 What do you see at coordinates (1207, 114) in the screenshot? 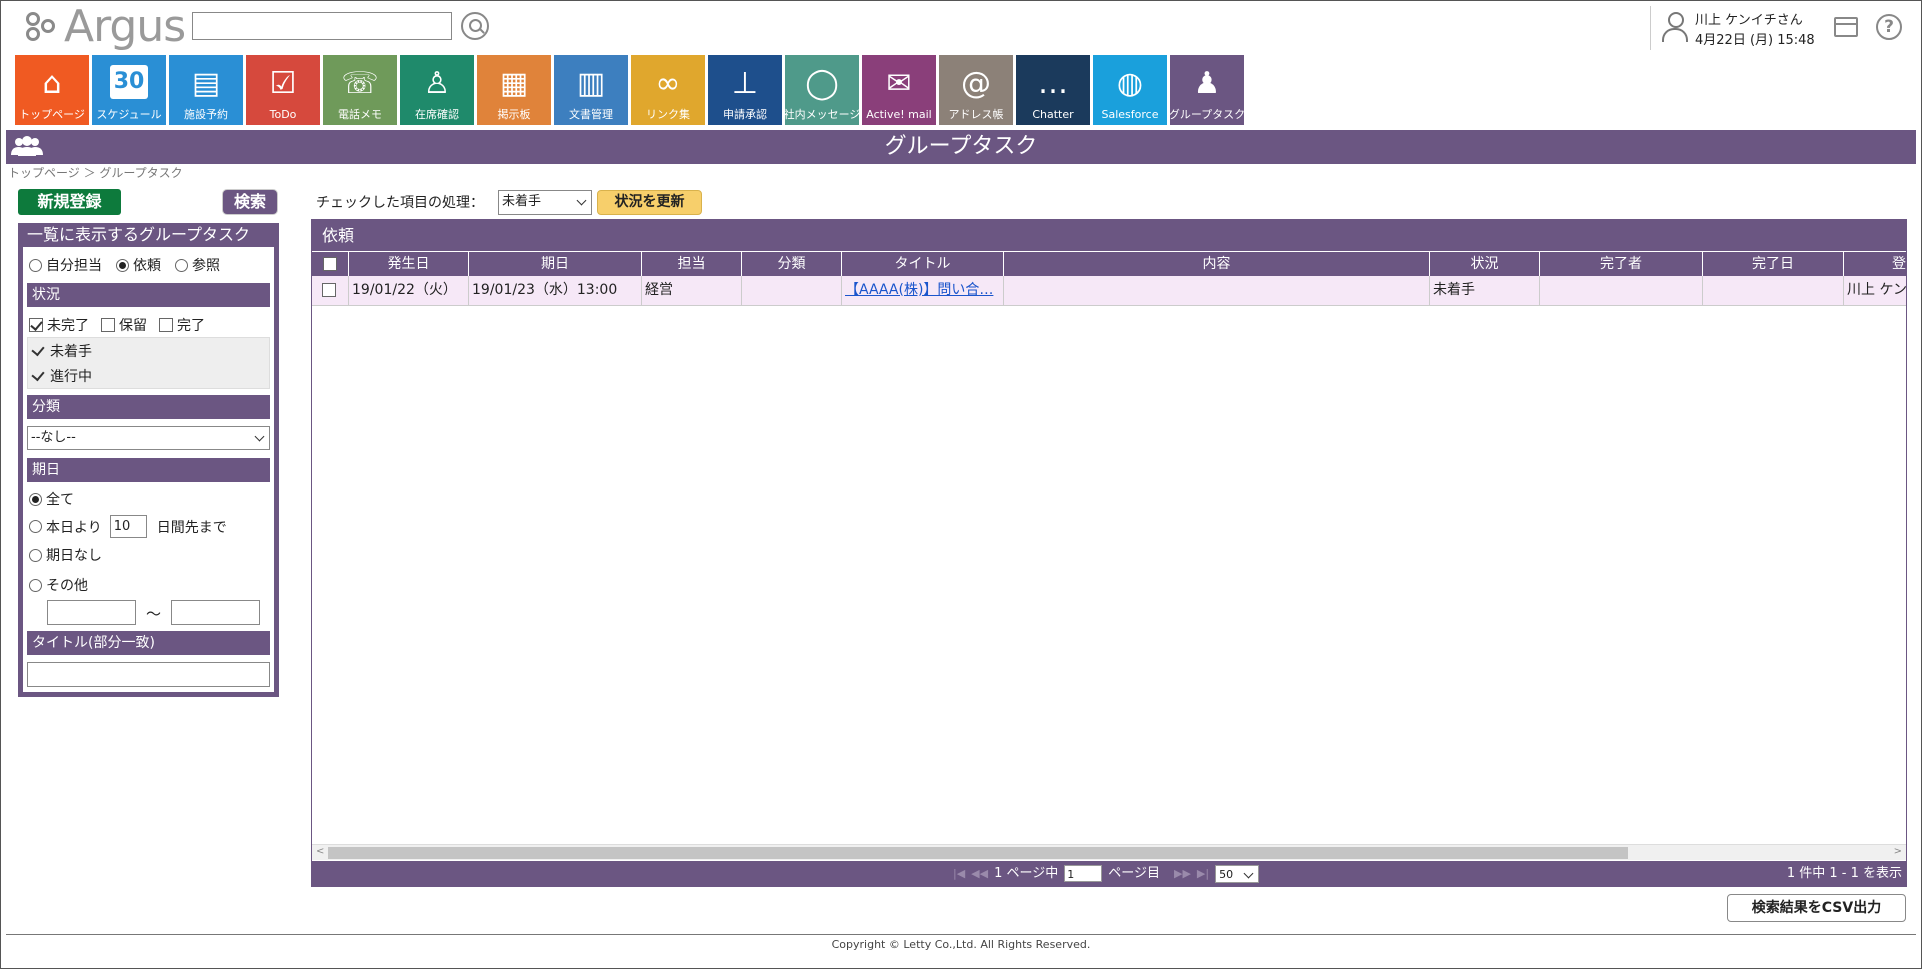
I see `app-tile-label: グループタスク` at bounding box center [1207, 114].